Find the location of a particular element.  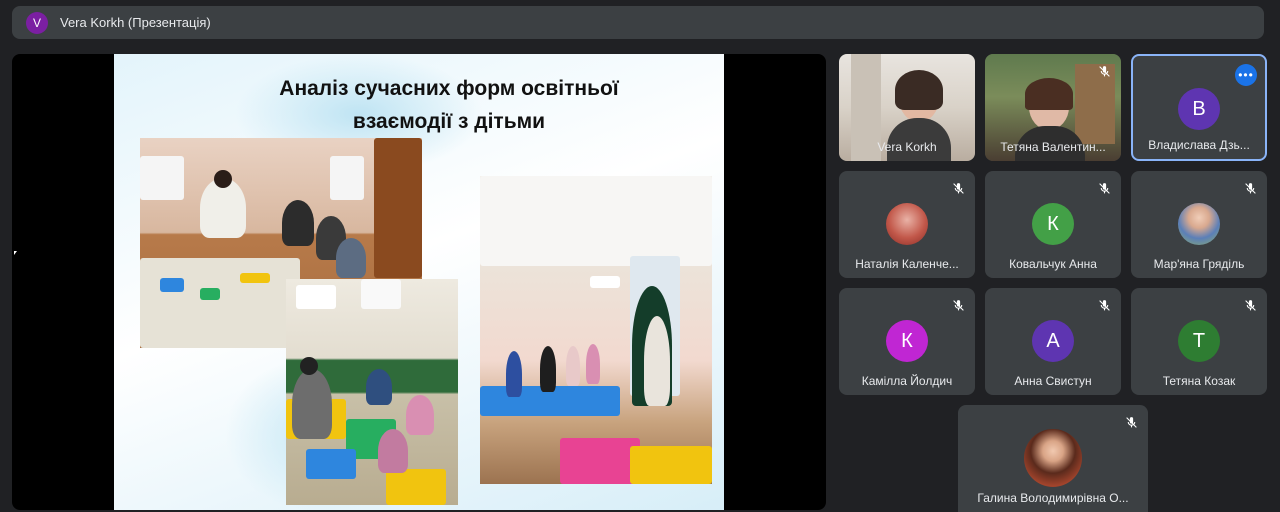

presenter-avatar: V is located at coordinates (37, 22).